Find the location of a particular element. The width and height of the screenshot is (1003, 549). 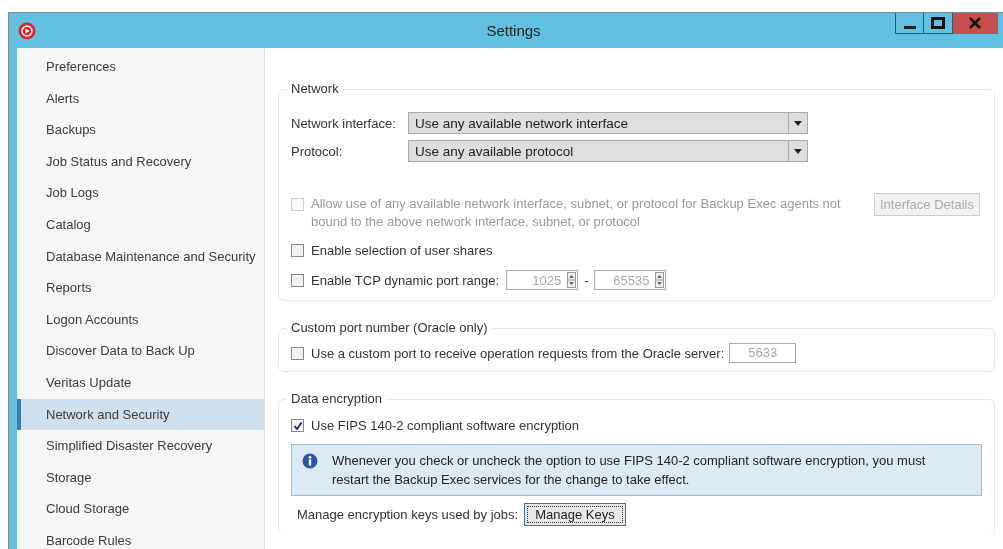

sidebar-item: Cloud Storage is located at coordinates (140, 509).